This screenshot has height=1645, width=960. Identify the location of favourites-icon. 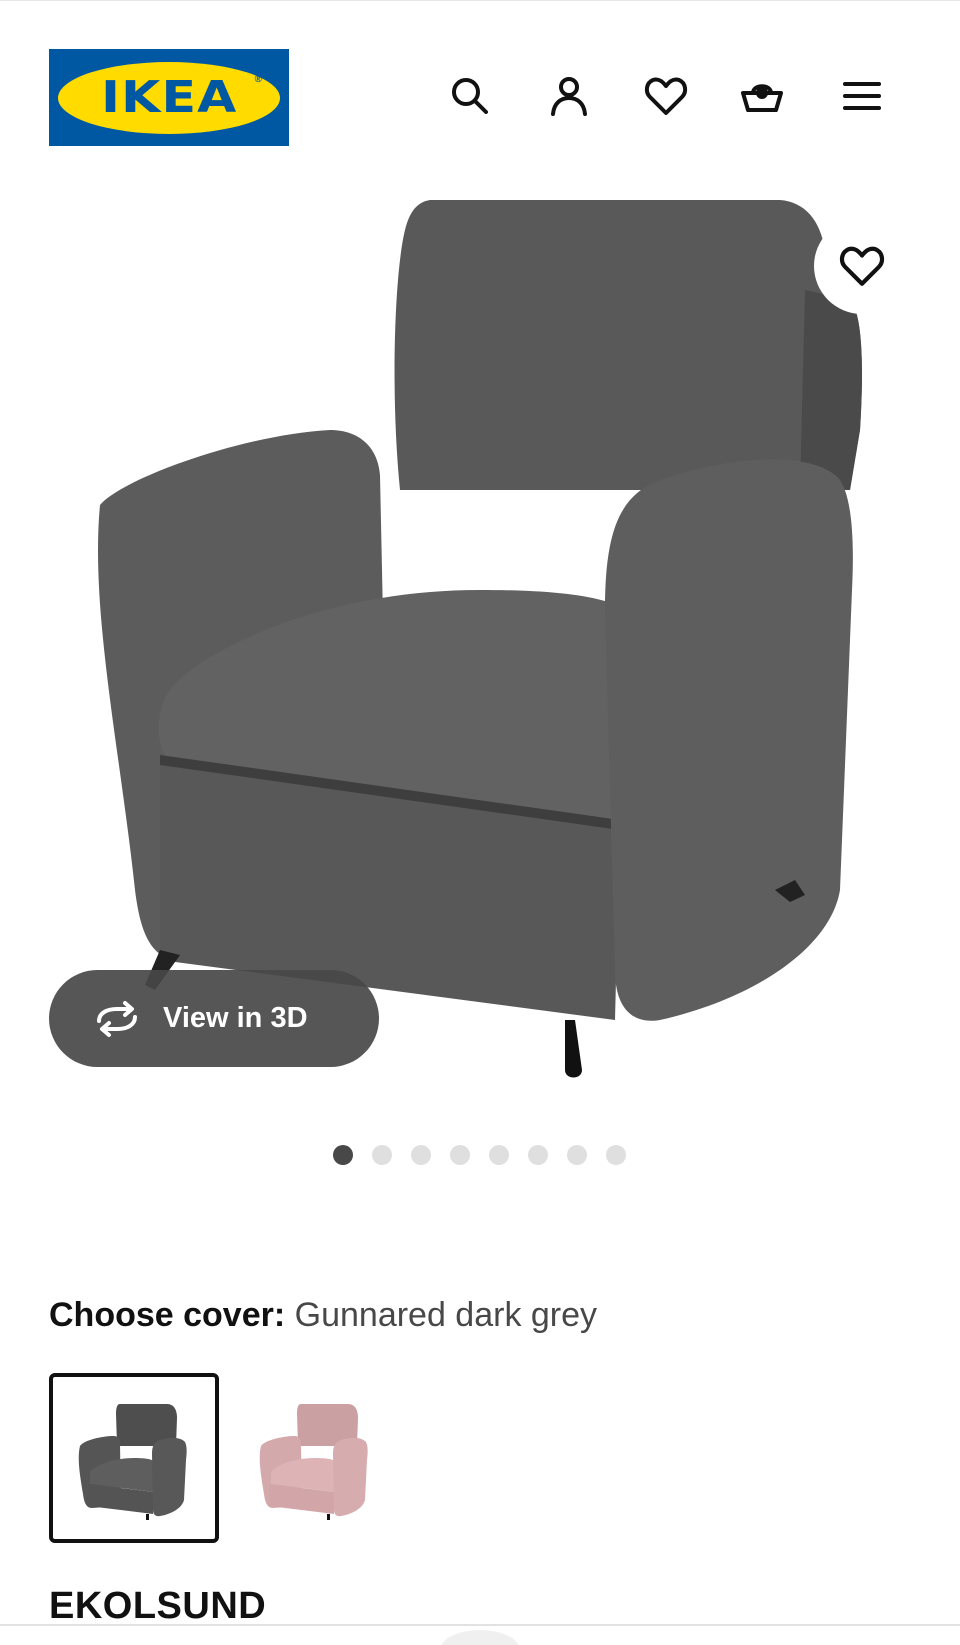
(666, 96).